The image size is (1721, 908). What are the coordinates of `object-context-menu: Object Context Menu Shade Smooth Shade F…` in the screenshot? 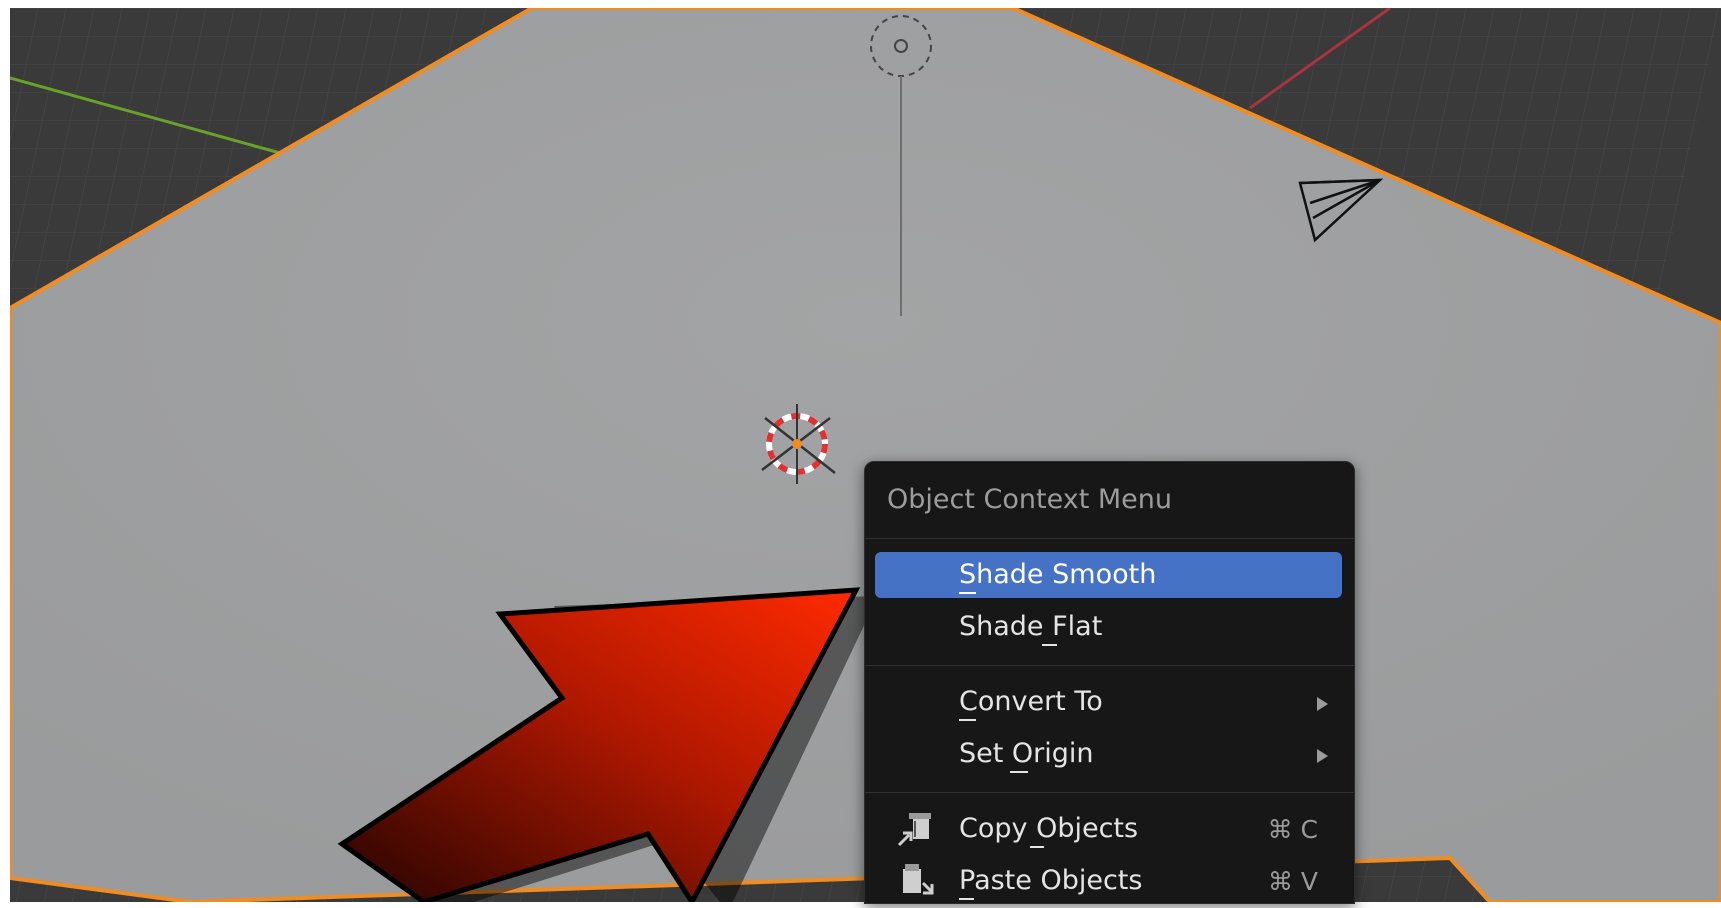 It's located at (1109, 682).